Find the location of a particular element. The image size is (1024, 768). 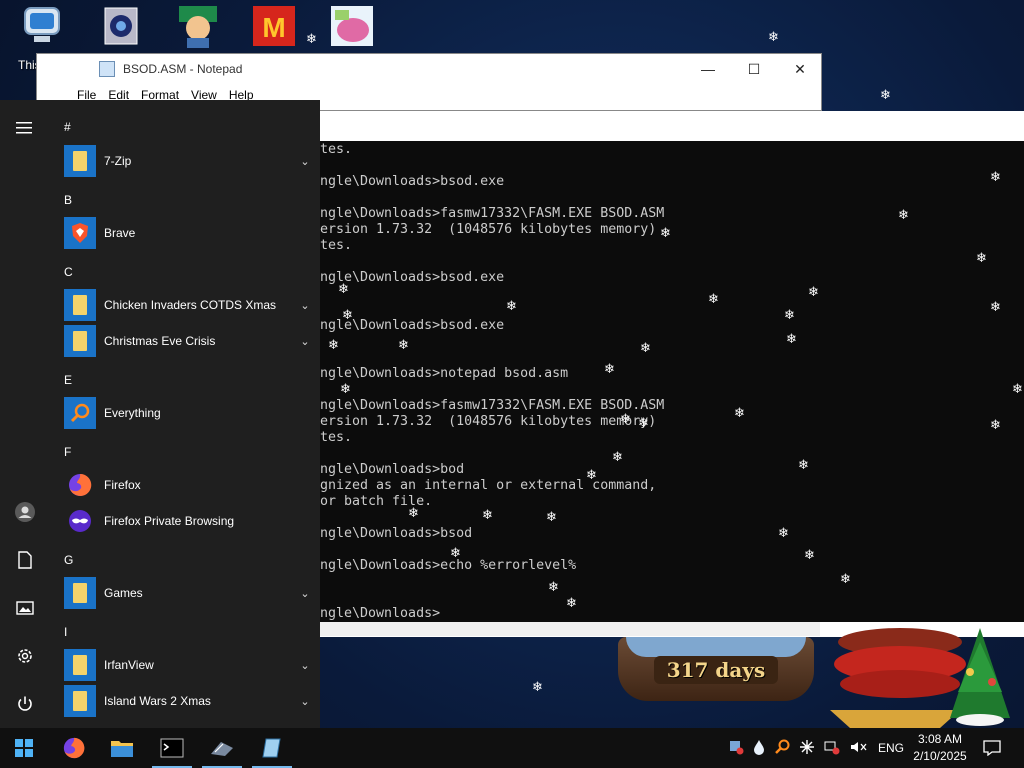

console-line: ngle\Downloads>bsod.exe is located at coordinates (412, 325).